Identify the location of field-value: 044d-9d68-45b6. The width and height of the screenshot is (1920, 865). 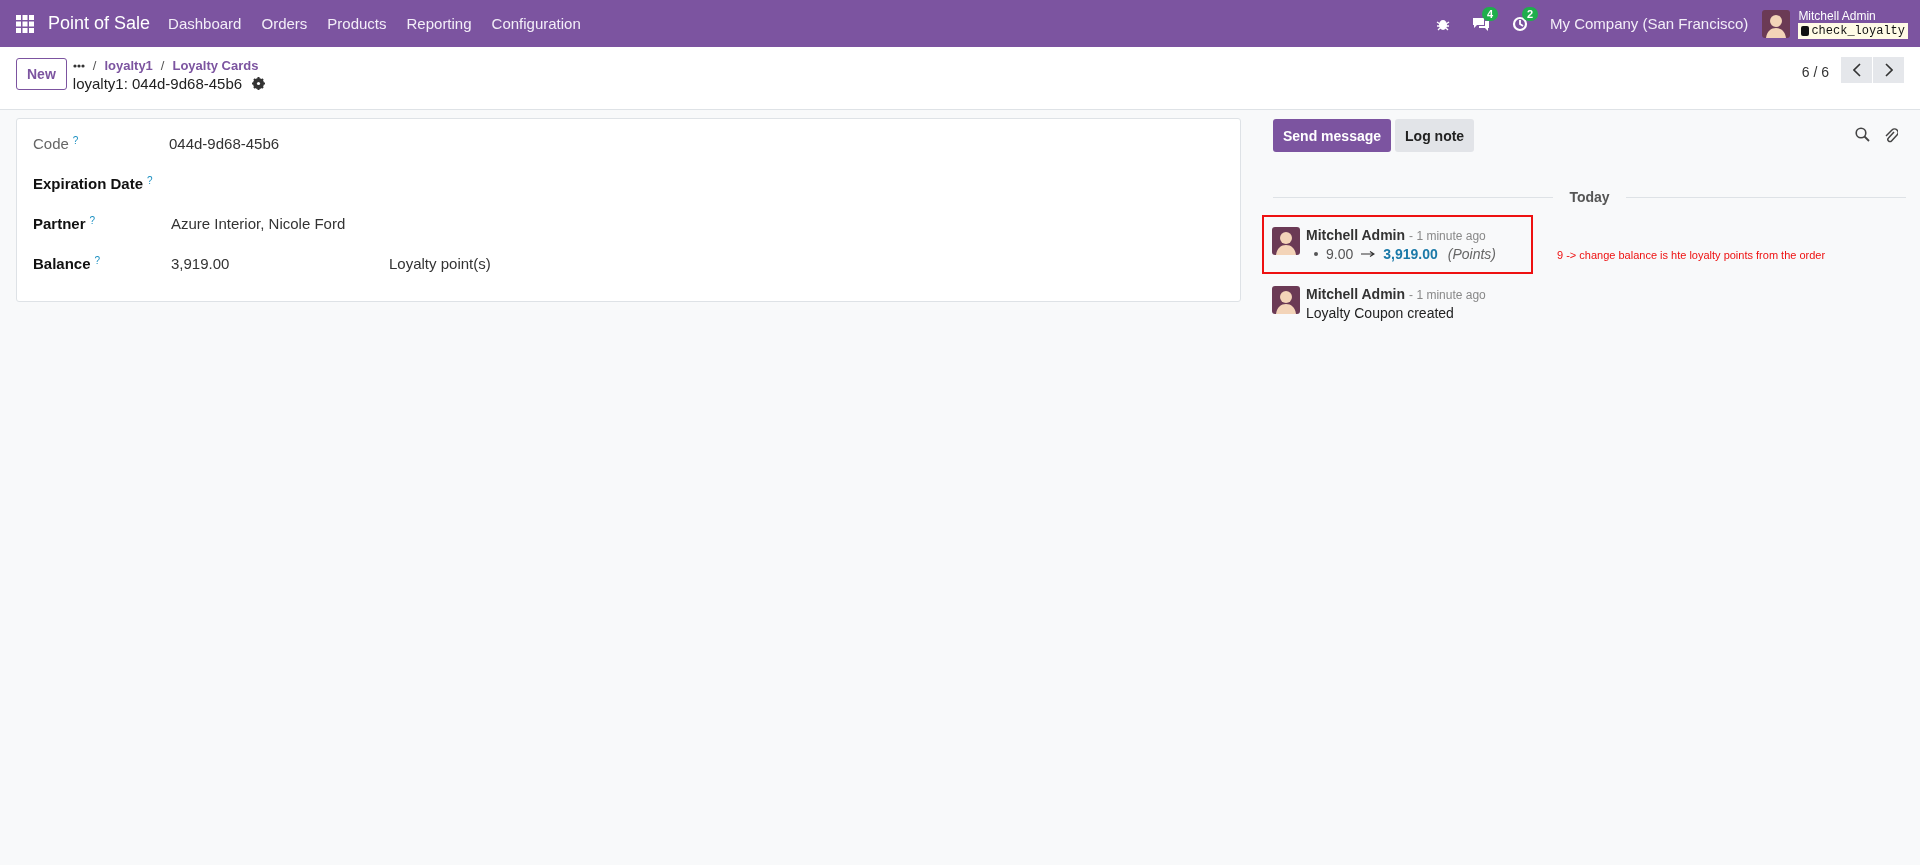
(224, 143).